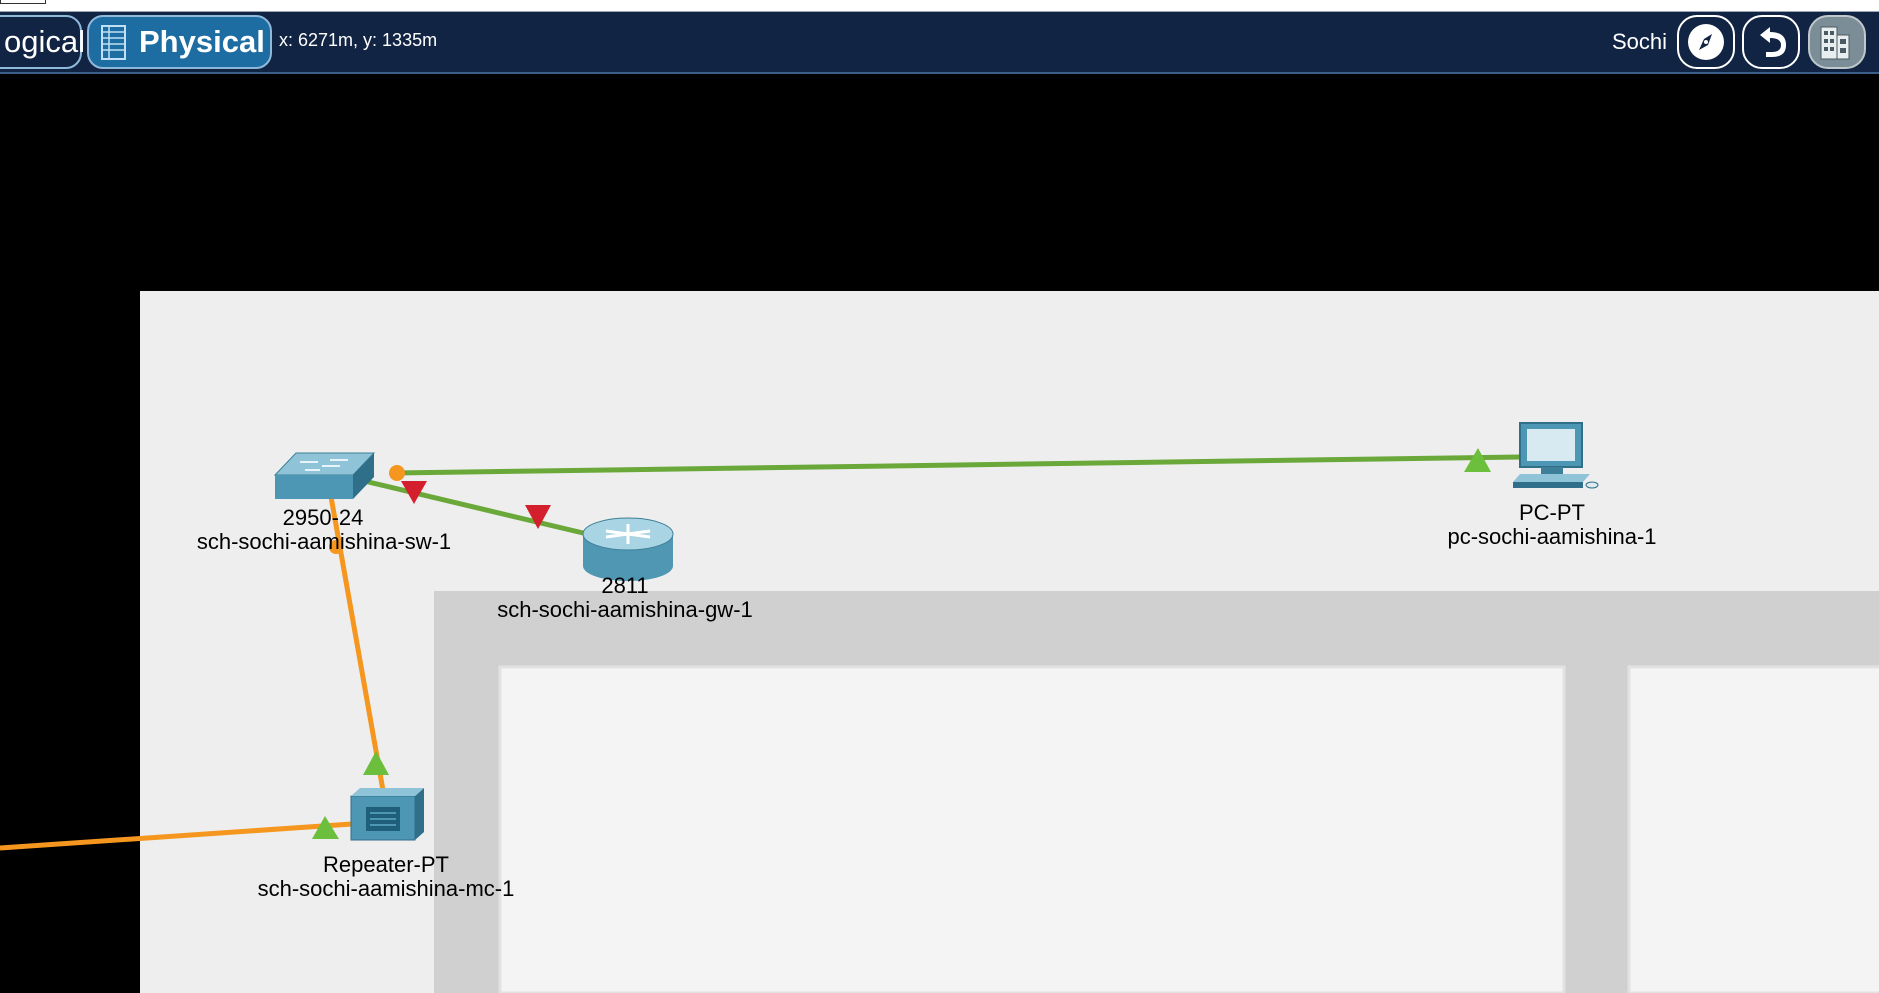 Image resolution: width=1879 pixels, height=993 pixels. What do you see at coordinates (939, 6) in the screenshot?
I see `window-top-strip` at bounding box center [939, 6].